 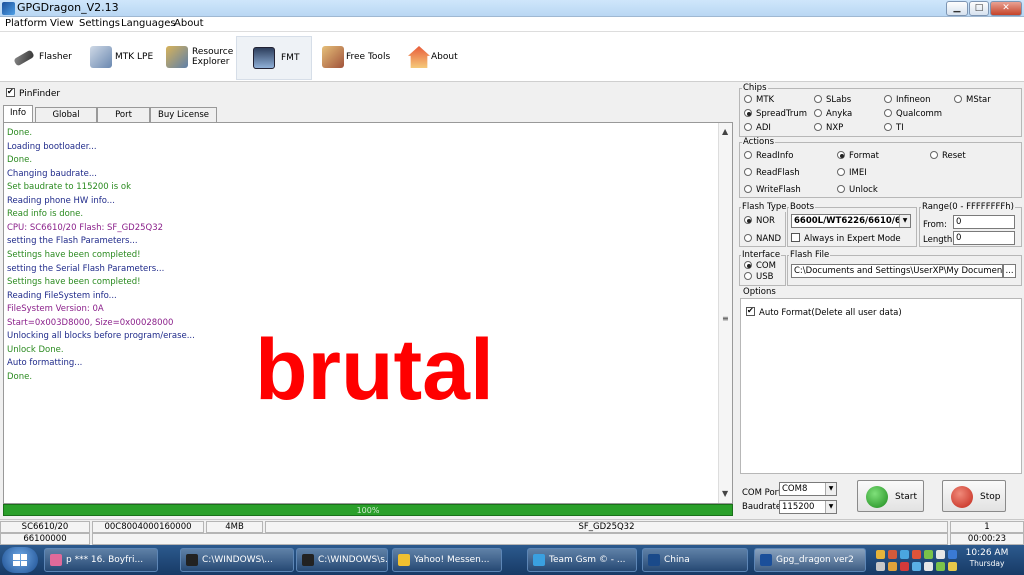 I want to click on action-readflash: ReadFlash, so click(x=772, y=173).